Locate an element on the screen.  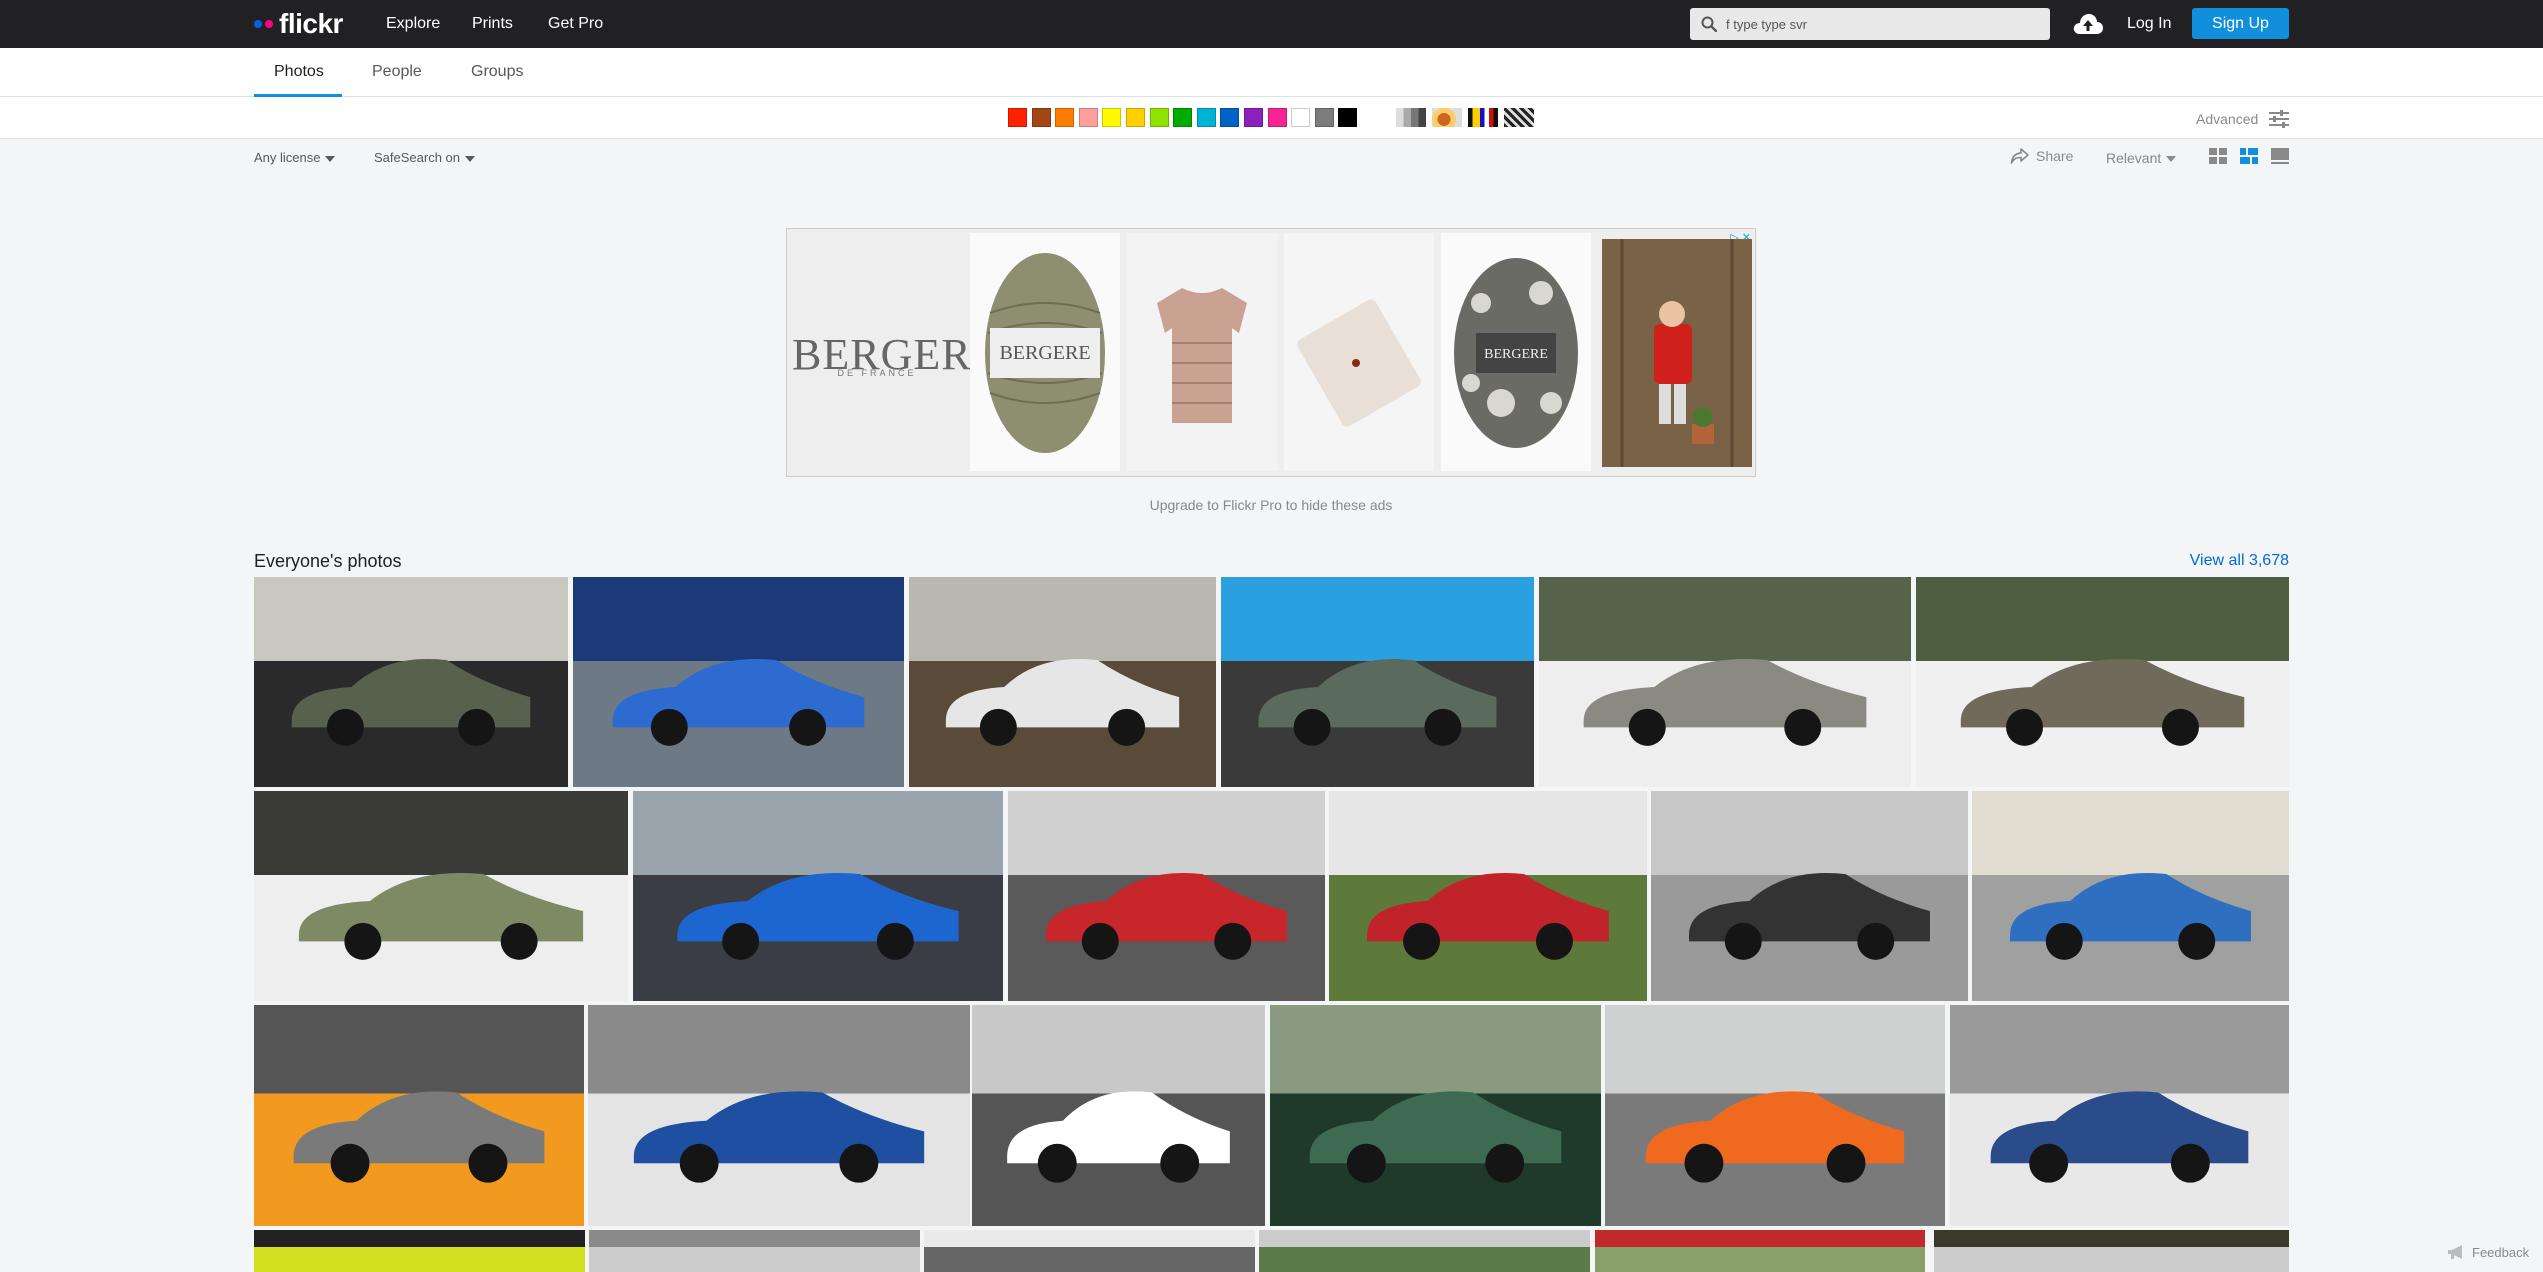
ad-product-pouch is located at coordinates (1359, 352).